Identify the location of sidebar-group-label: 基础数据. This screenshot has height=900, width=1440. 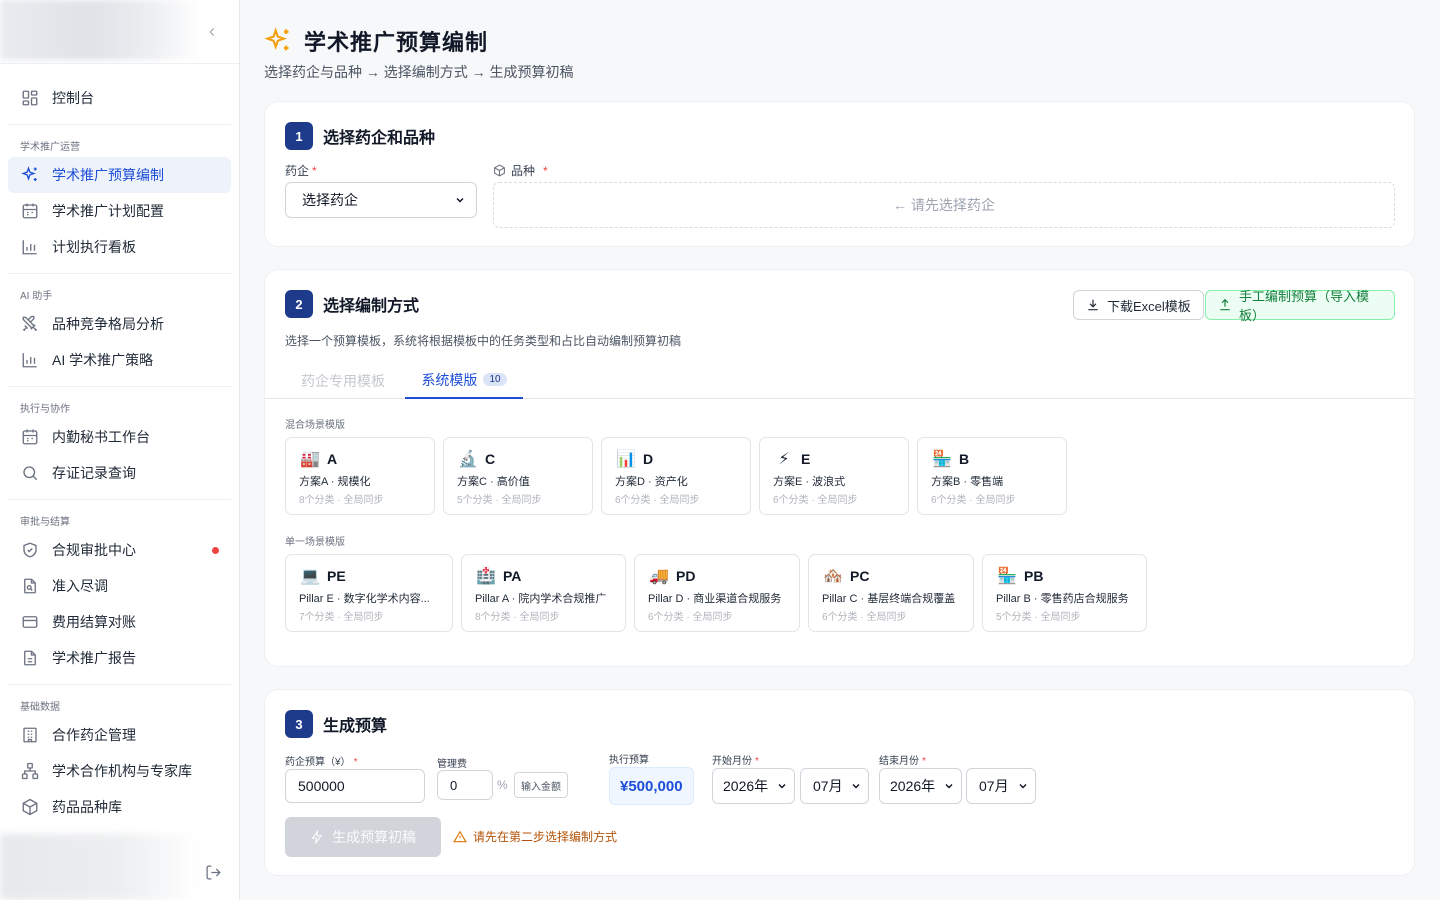
(40, 707).